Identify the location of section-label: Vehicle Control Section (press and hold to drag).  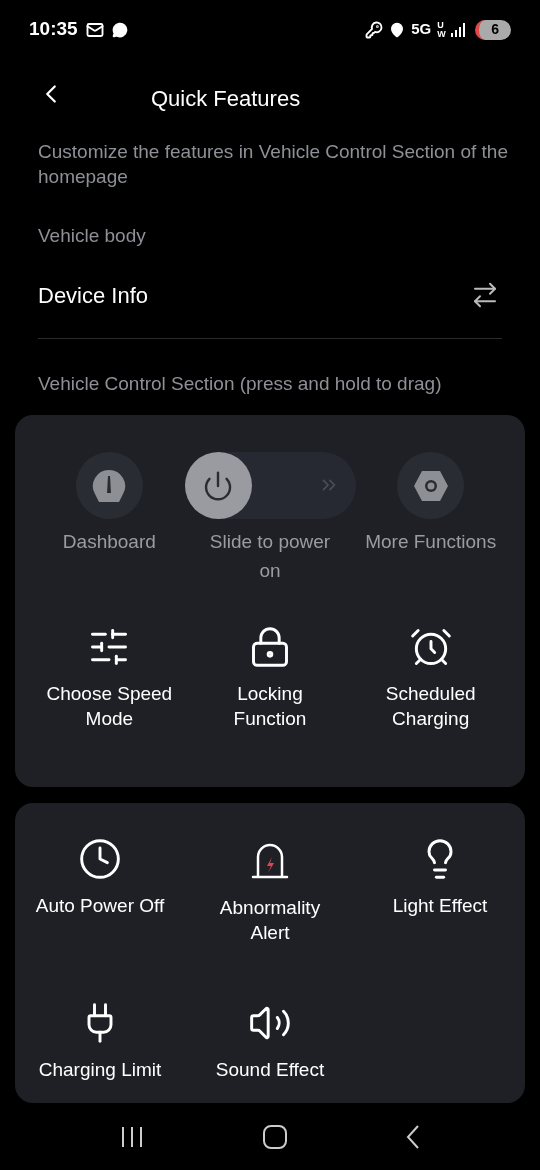
(240, 383).